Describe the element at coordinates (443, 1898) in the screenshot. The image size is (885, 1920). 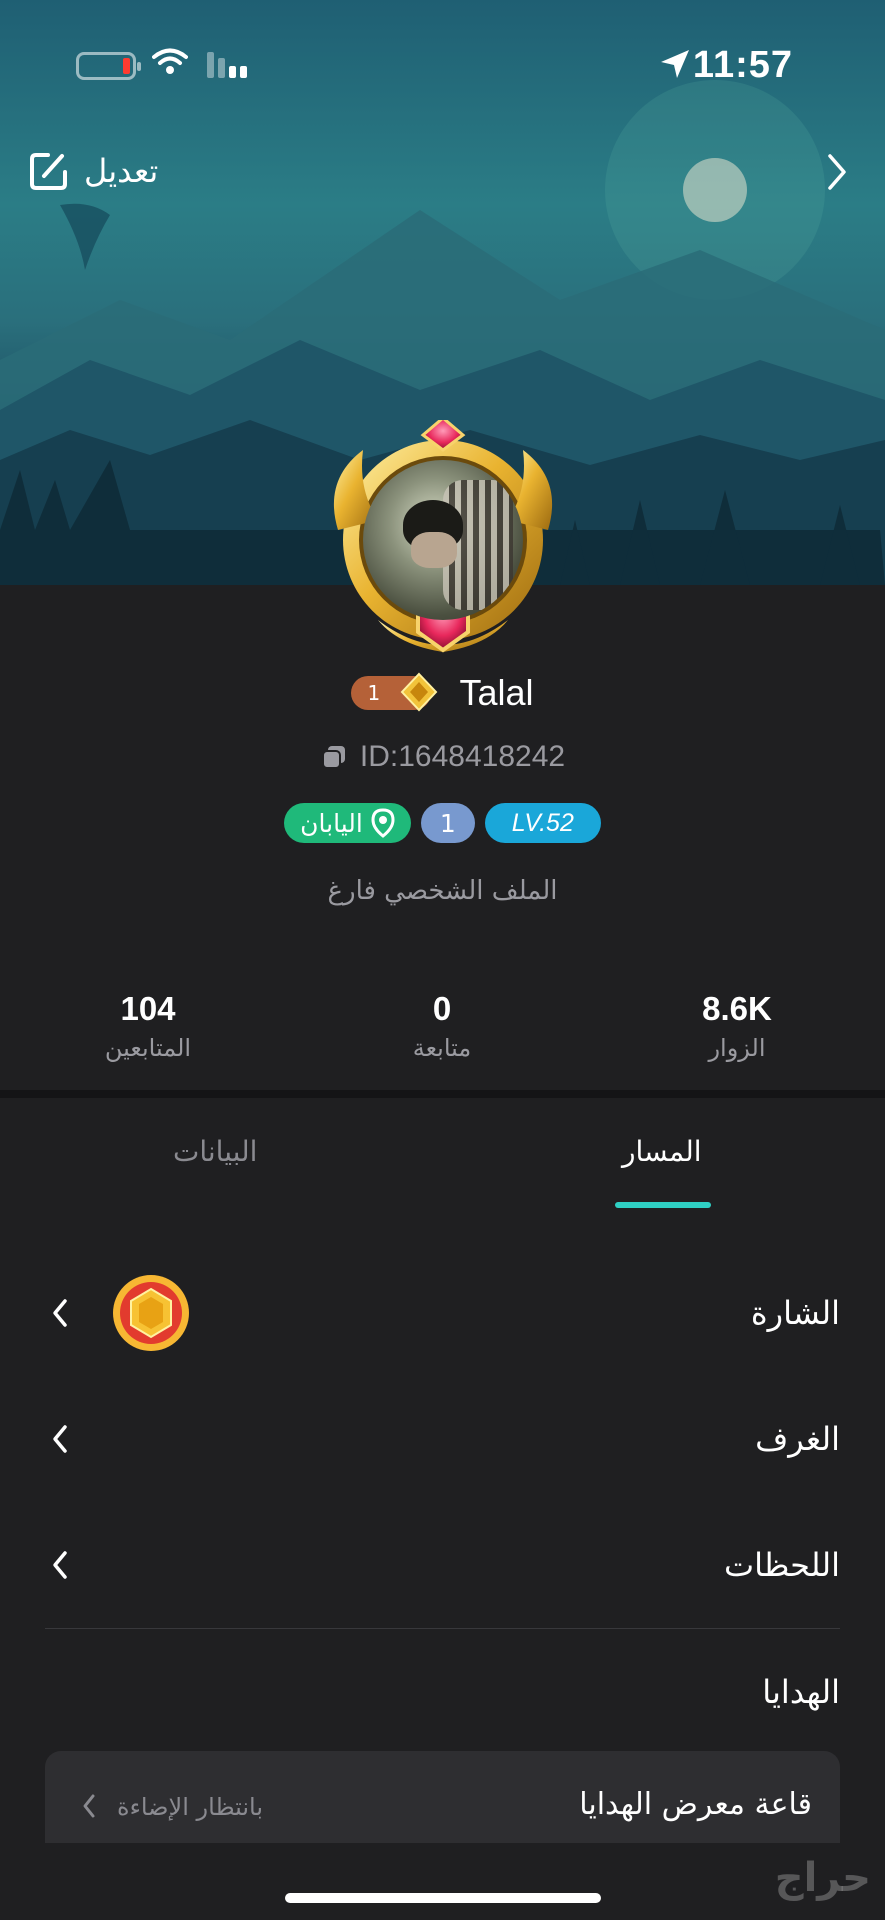
I see `home-indicator` at that location.